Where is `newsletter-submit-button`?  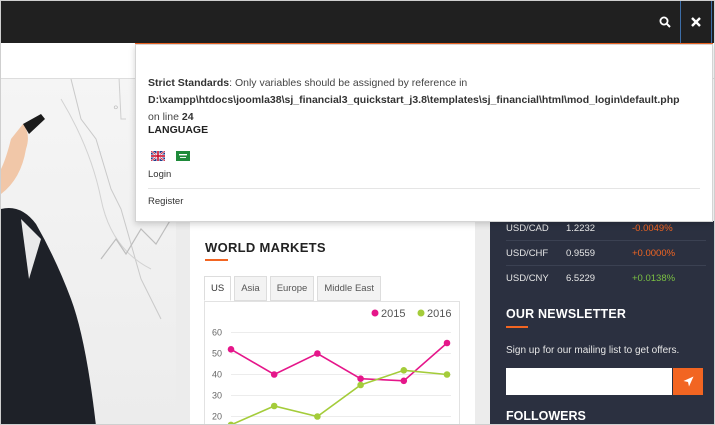
newsletter-submit-button is located at coordinates (688, 381).